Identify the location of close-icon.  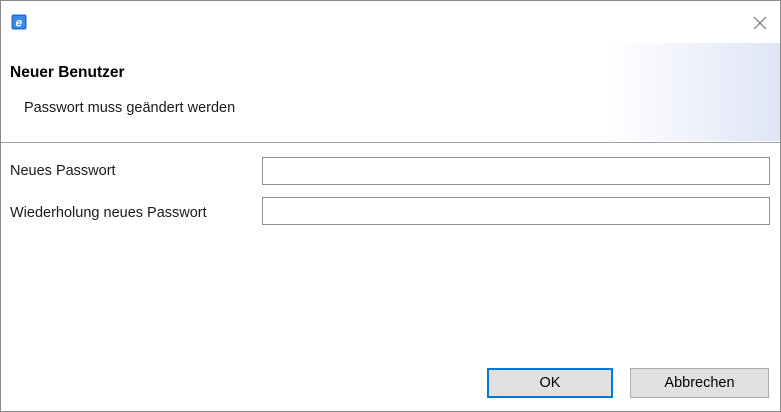
(760, 23).